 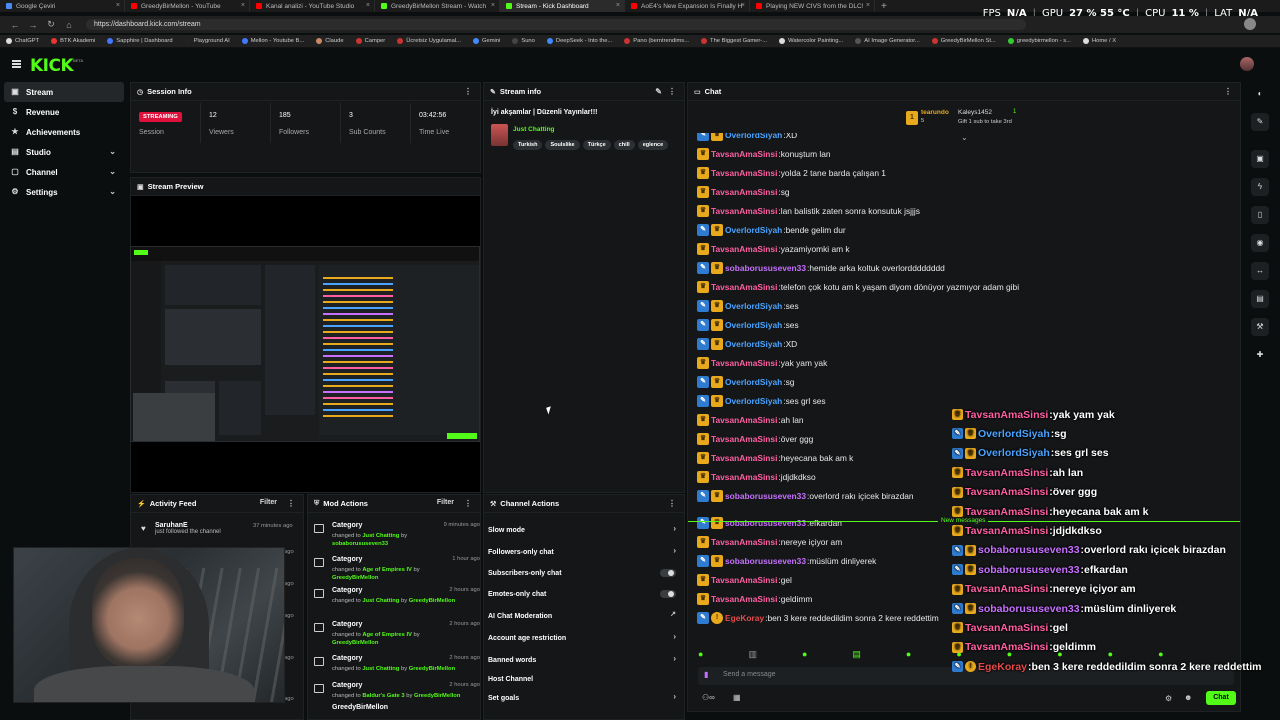 I want to click on bookmark-item: Home / X, so click(x=1099, y=41).